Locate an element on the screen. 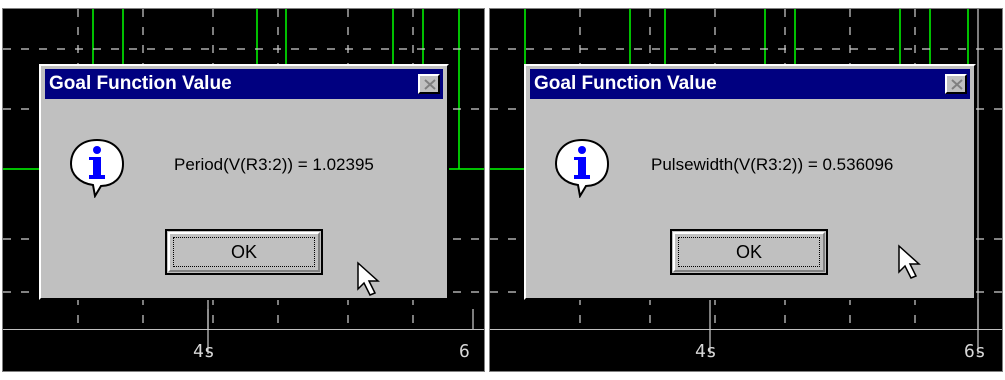  x-tick-label: 6 is located at coordinates (464, 351).